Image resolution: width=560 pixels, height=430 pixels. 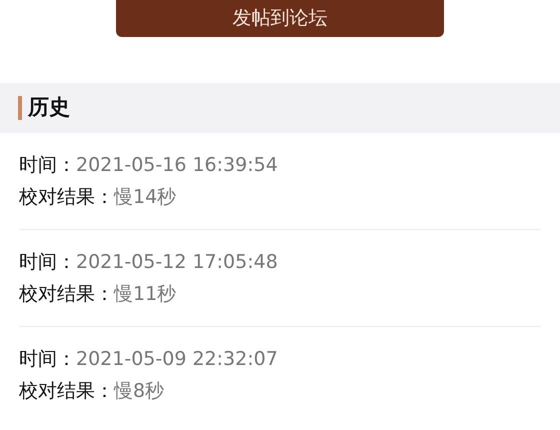 I want to click on result-value: 慢11秒, so click(x=145, y=294).